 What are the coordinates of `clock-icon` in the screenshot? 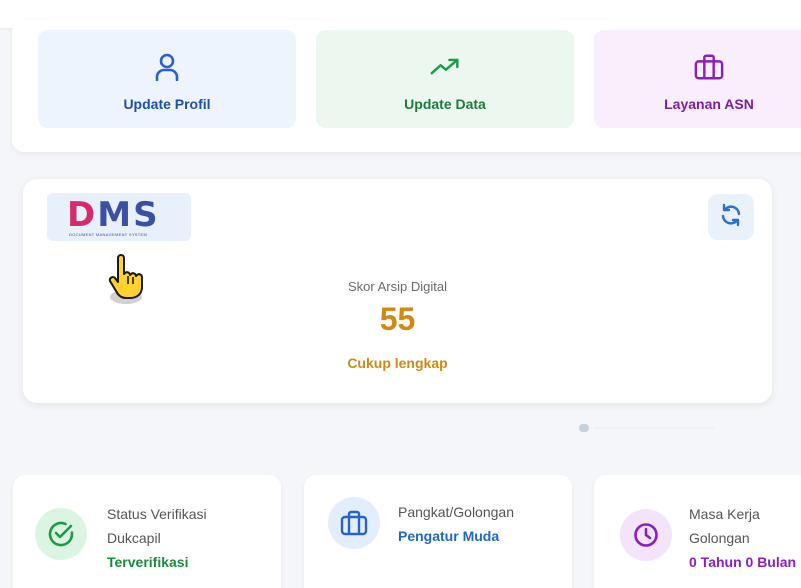 It's located at (646, 535).